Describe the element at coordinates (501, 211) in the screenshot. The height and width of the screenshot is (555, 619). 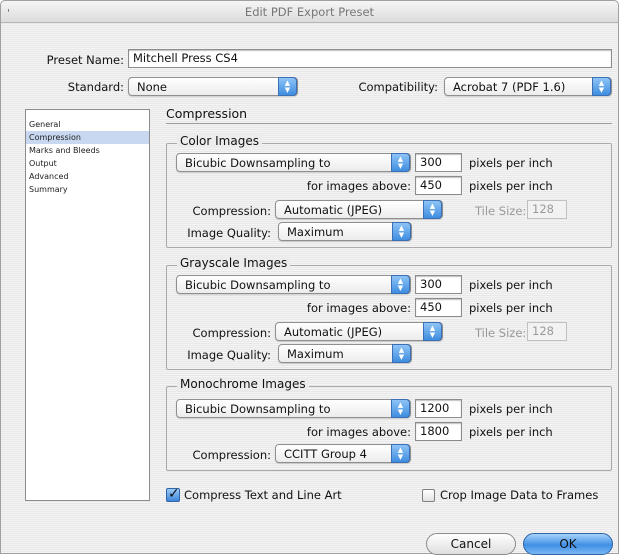
I see `color-tile-size-label: Tile Size:` at that location.